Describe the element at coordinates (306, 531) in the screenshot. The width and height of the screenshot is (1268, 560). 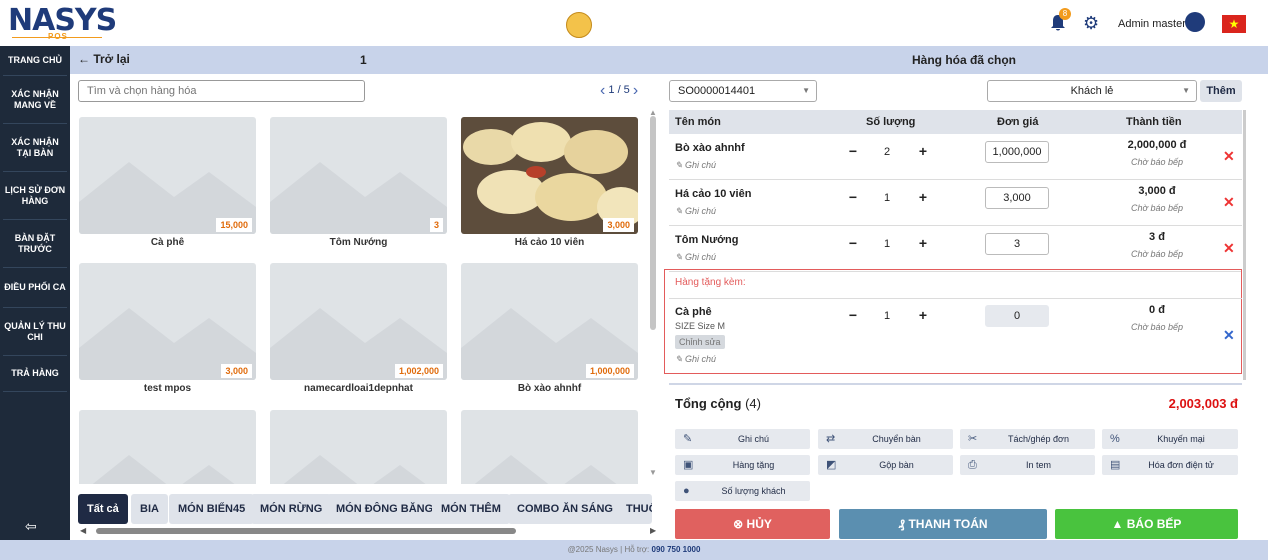
I see `category-scrollbar` at that location.